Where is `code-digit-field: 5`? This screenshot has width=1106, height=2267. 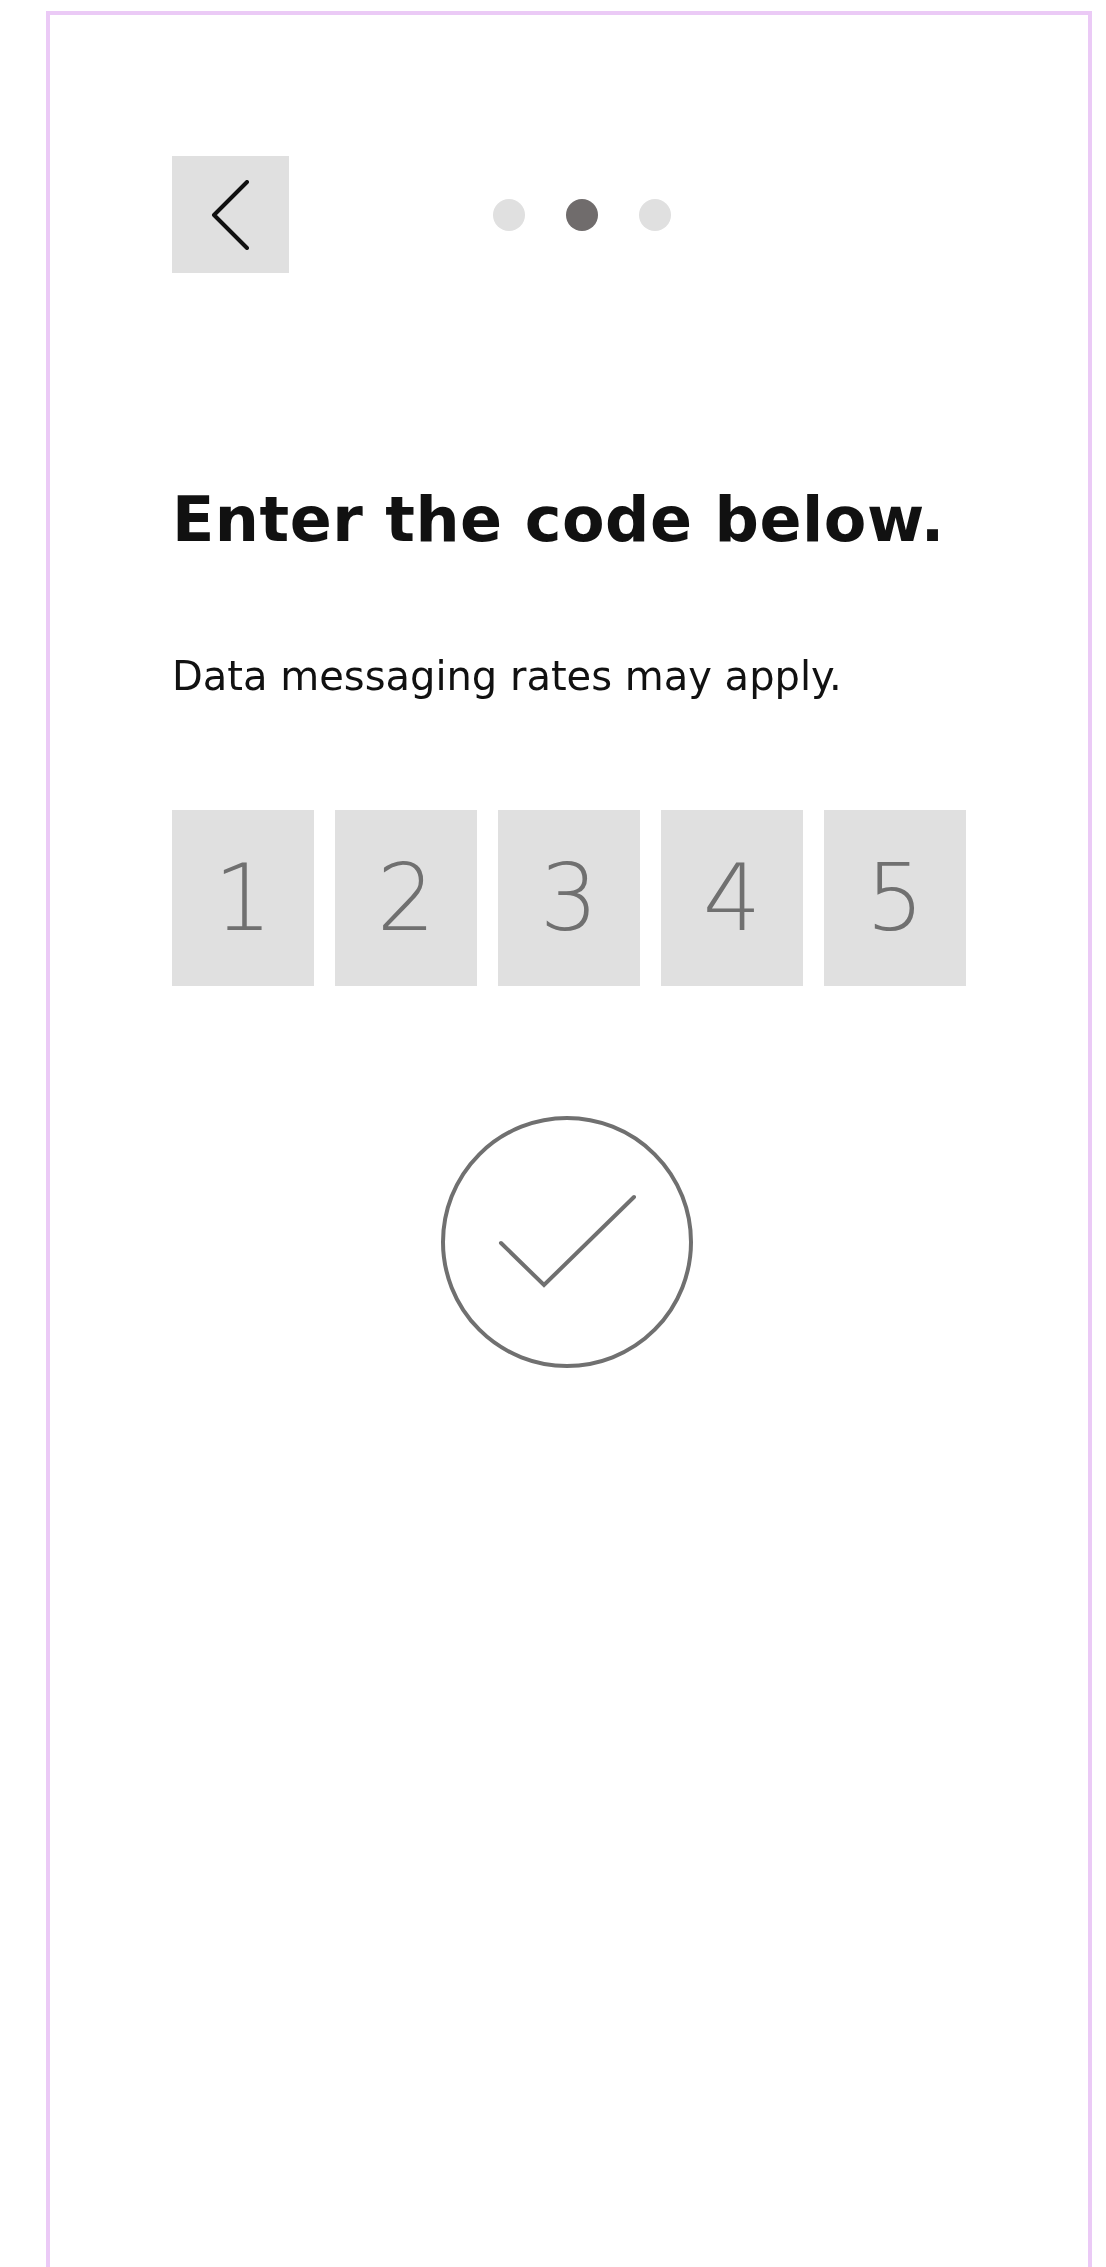 code-digit-field: 5 is located at coordinates (895, 898).